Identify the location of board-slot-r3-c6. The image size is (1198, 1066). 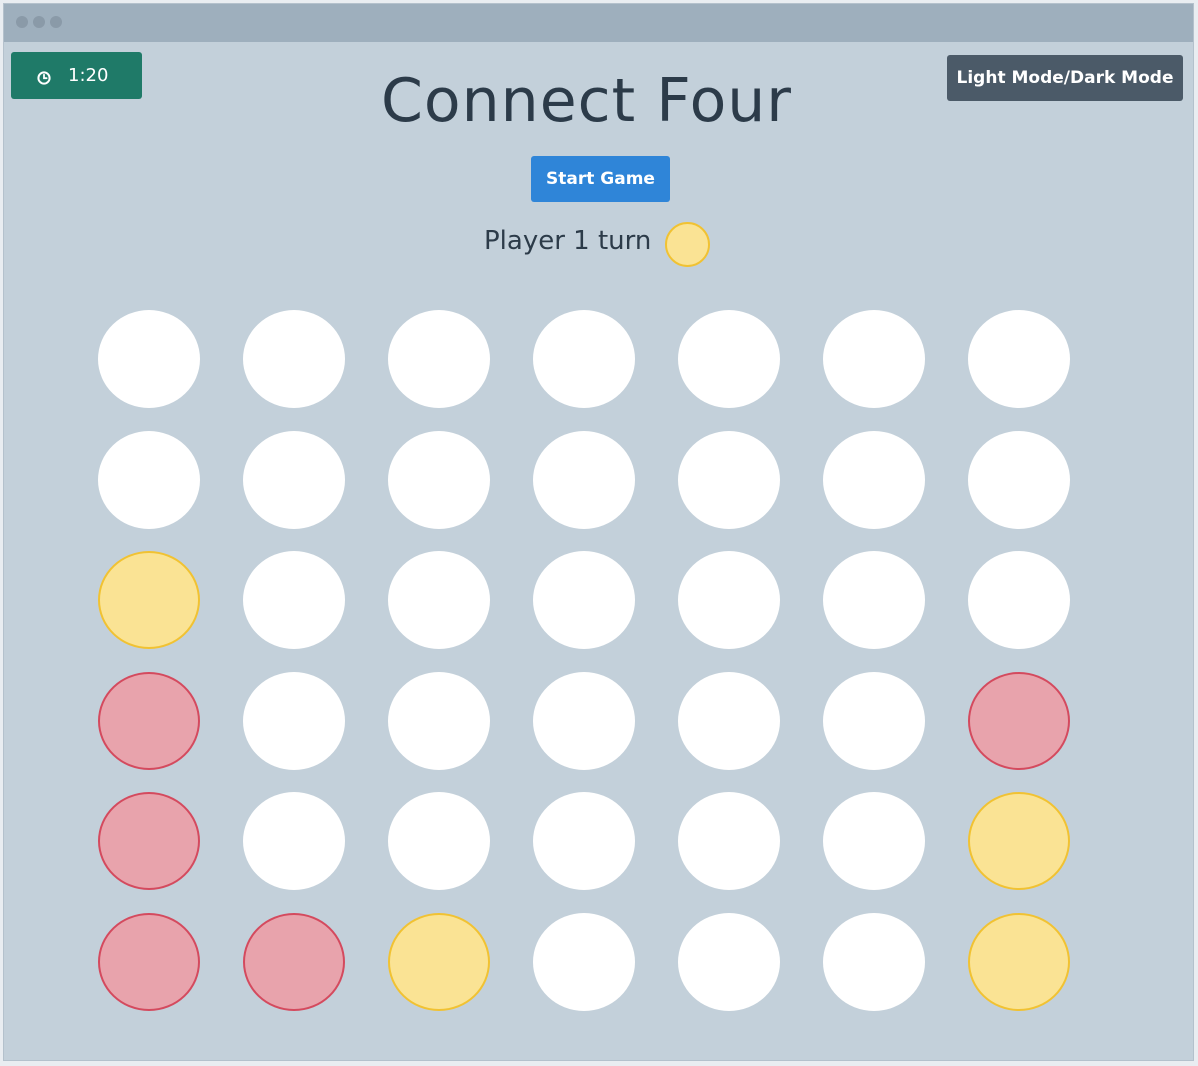
(874, 600).